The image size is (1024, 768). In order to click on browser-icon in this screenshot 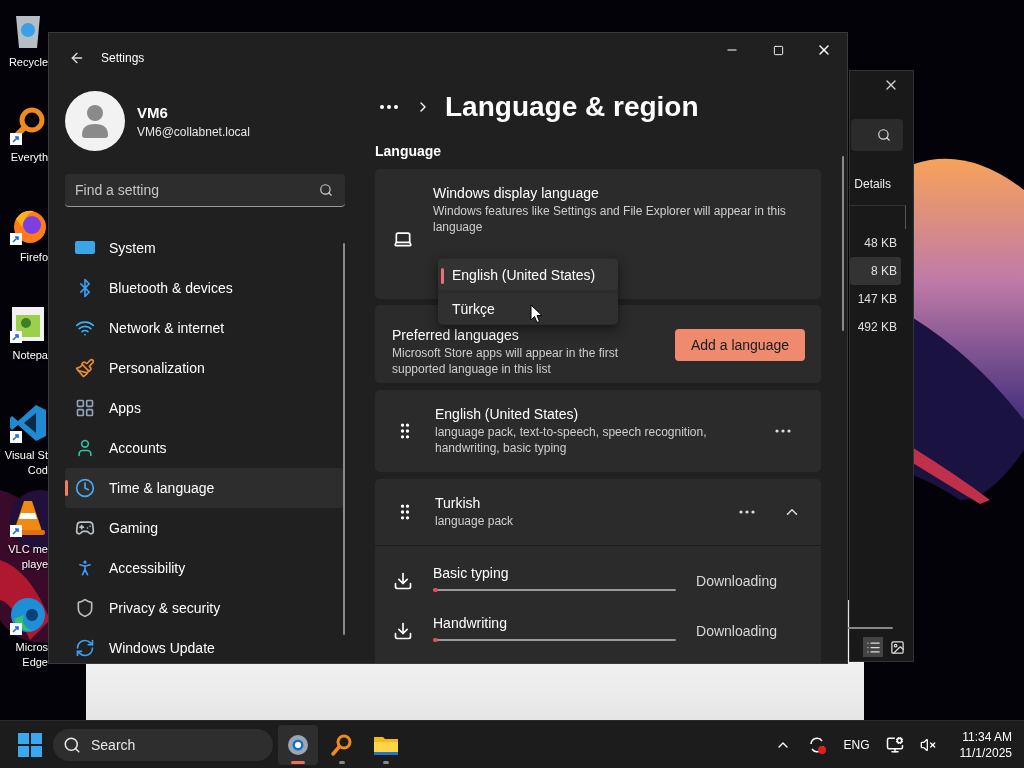, I will do `click(28, 615)`.